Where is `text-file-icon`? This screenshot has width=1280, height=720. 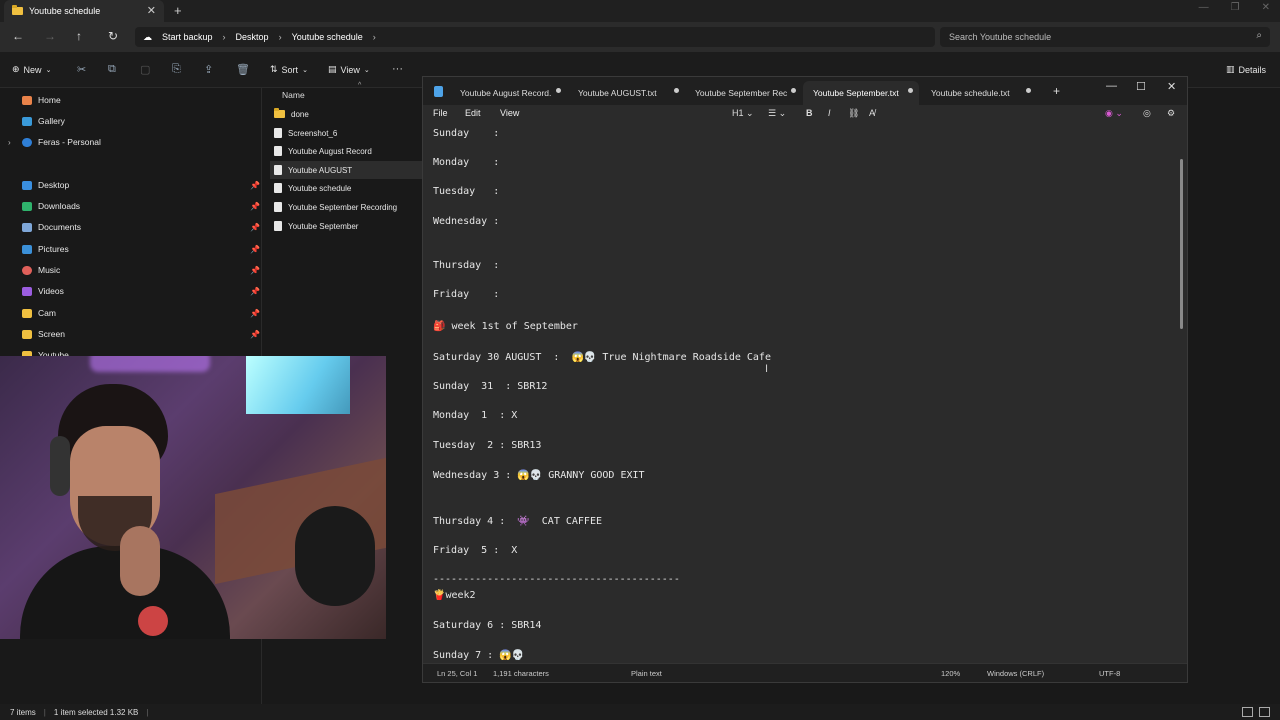 text-file-icon is located at coordinates (278, 226).